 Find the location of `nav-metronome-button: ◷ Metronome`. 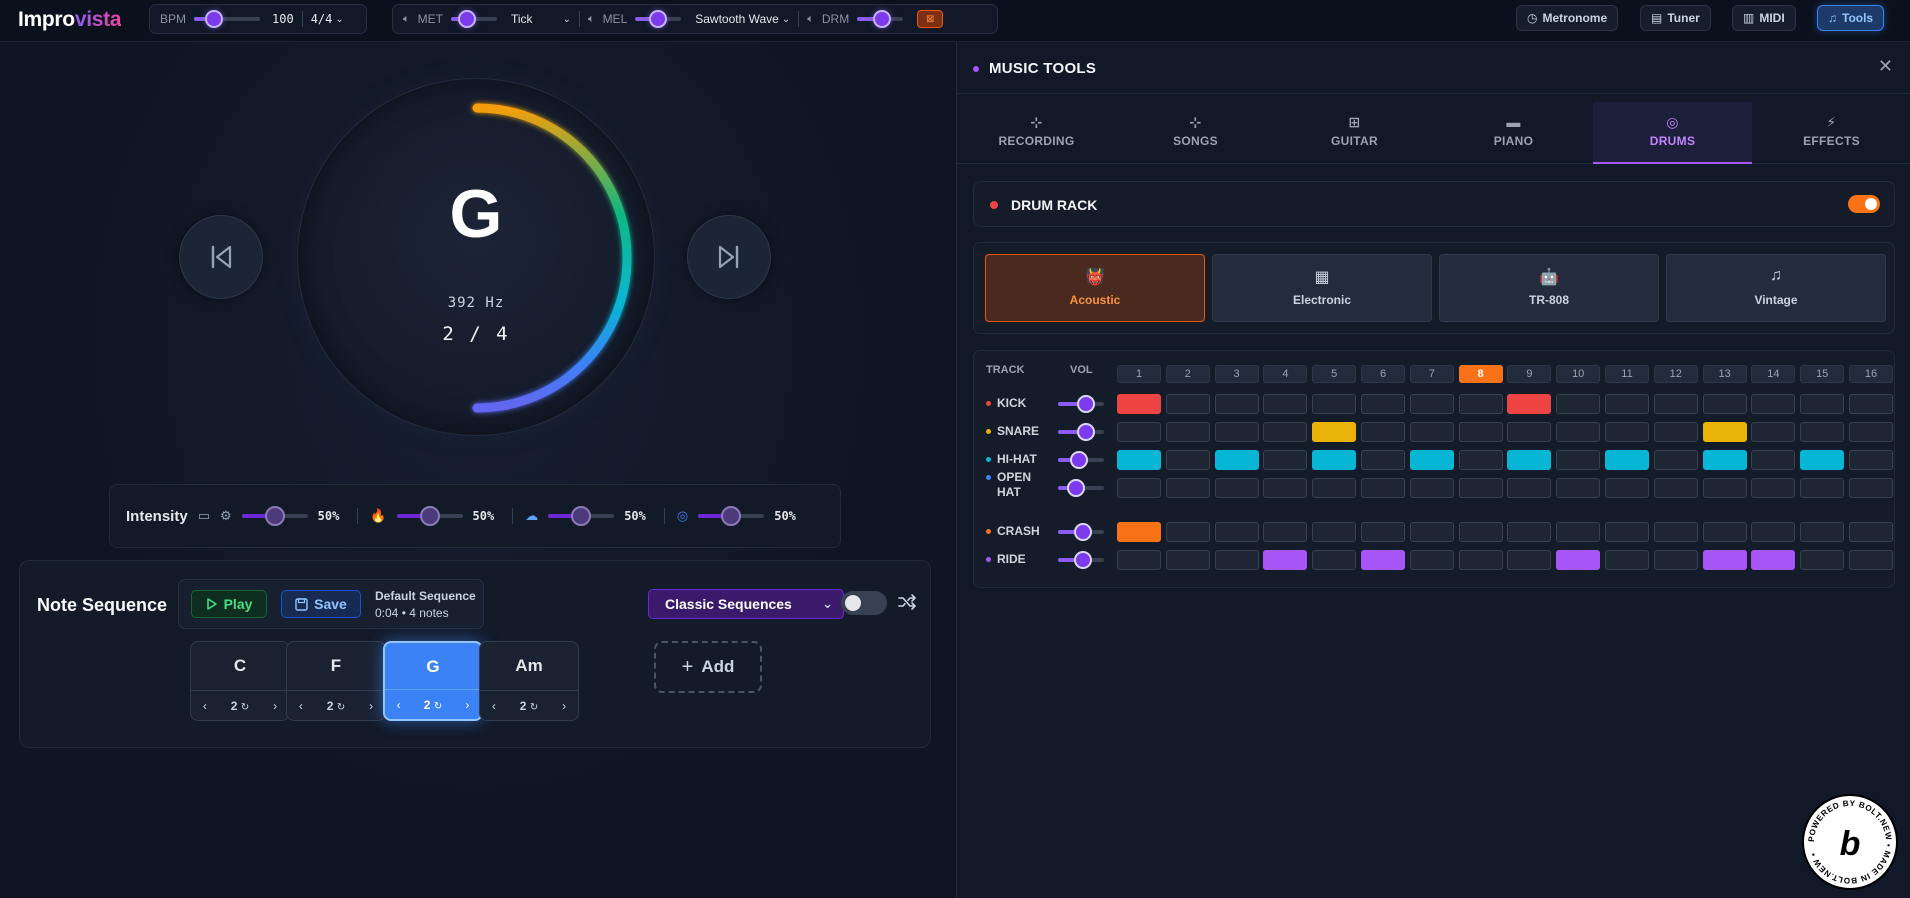

nav-metronome-button: ◷ Metronome is located at coordinates (1567, 18).